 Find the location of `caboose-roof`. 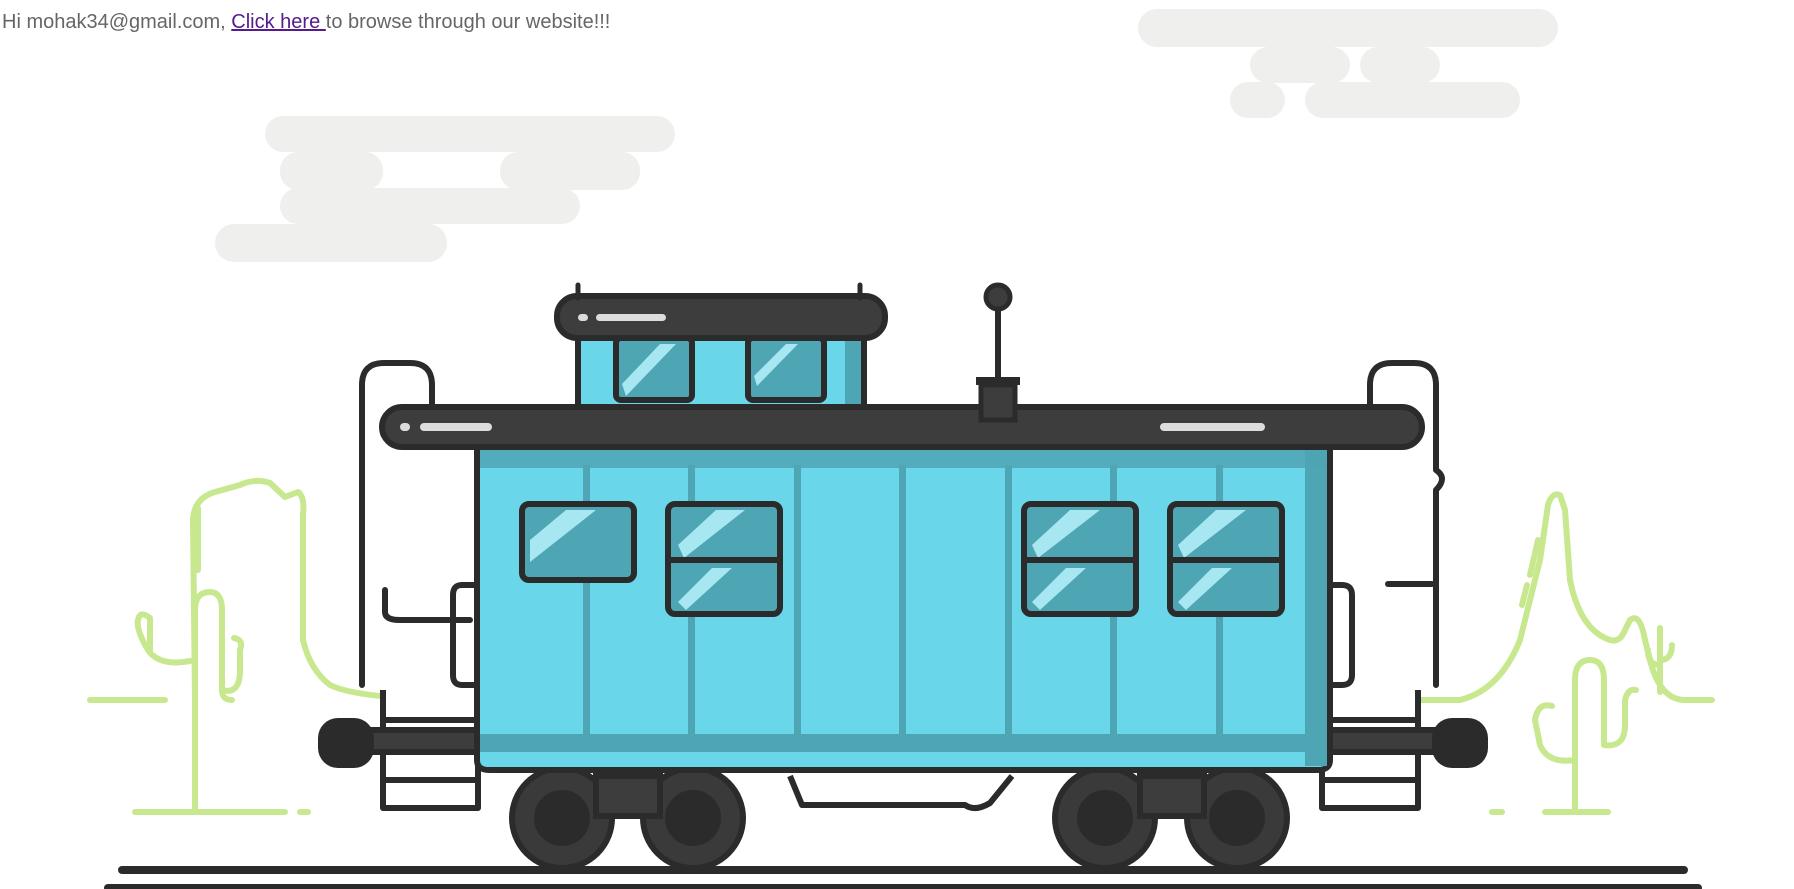

caboose-roof is located at coordinates (902, 427).